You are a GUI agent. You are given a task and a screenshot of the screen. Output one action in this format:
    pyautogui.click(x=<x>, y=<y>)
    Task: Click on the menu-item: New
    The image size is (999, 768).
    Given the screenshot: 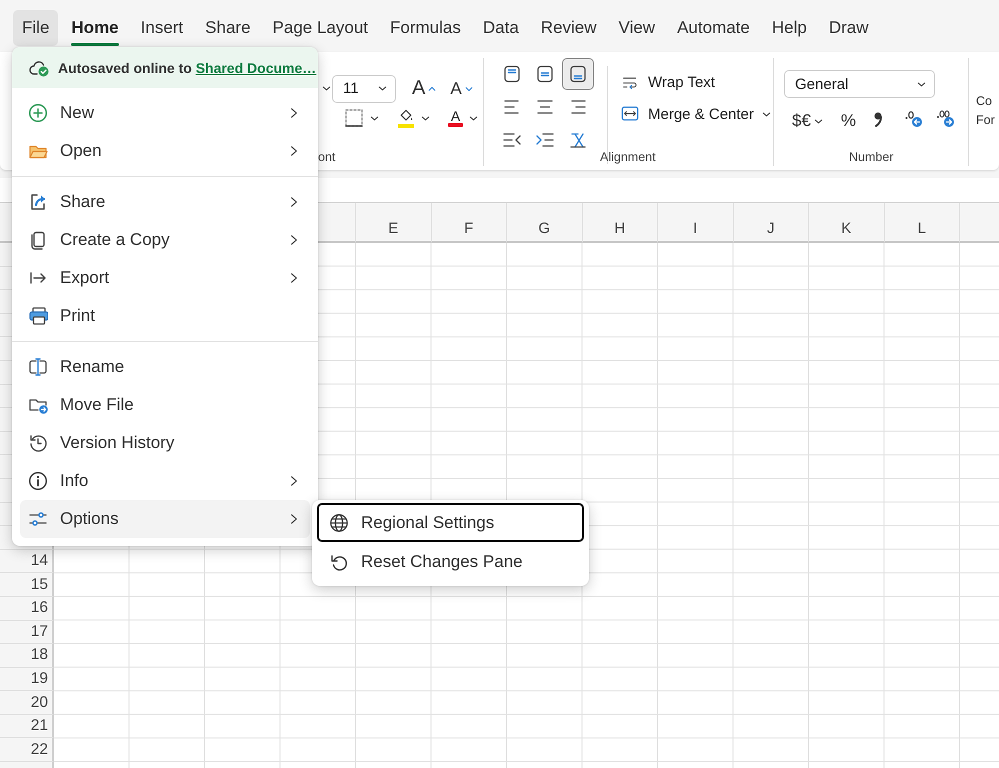 What is the action you would take?
    pyautogui.click(x=165, y=113)
    